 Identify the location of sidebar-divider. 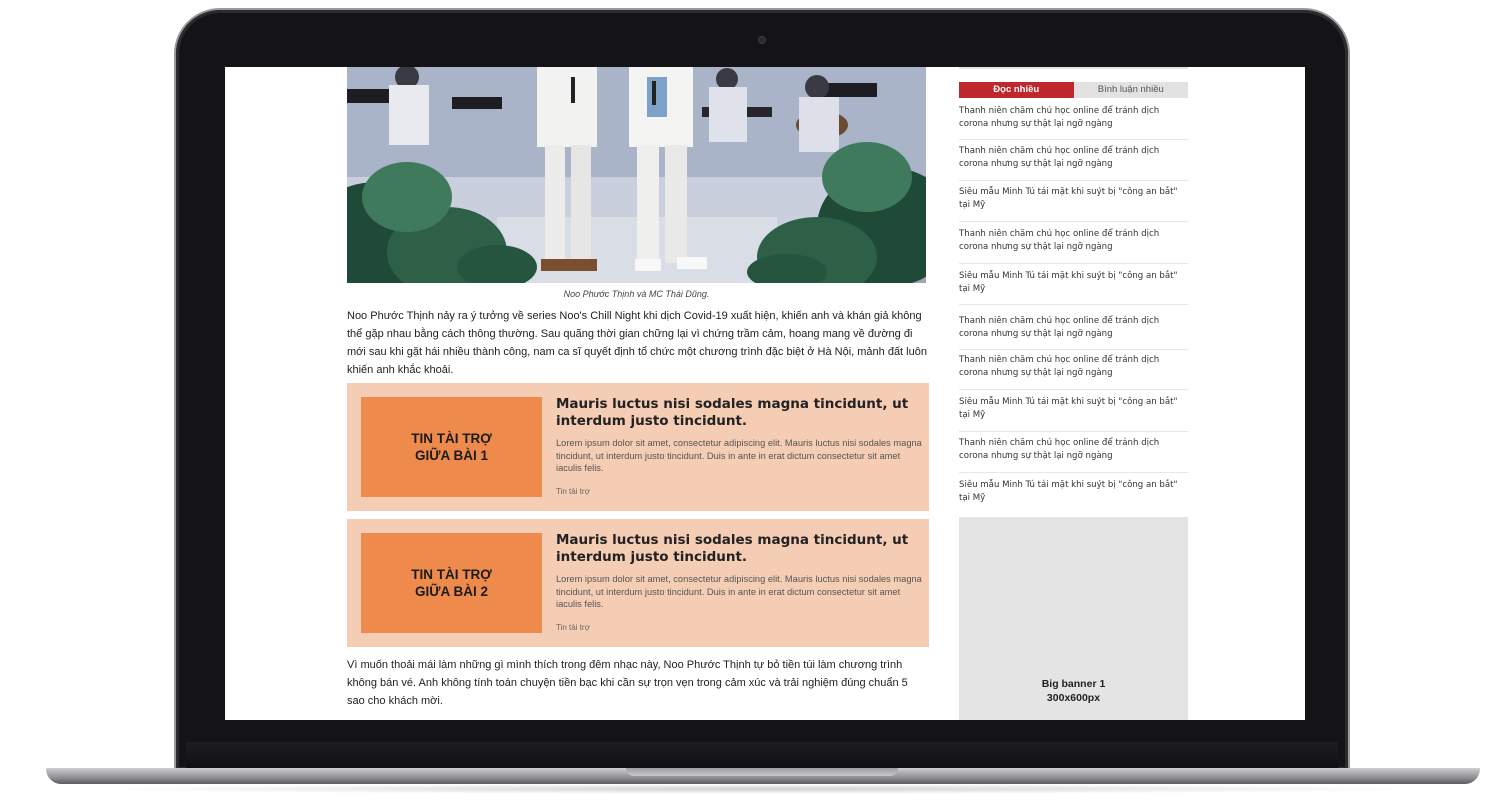
(1073, 68).